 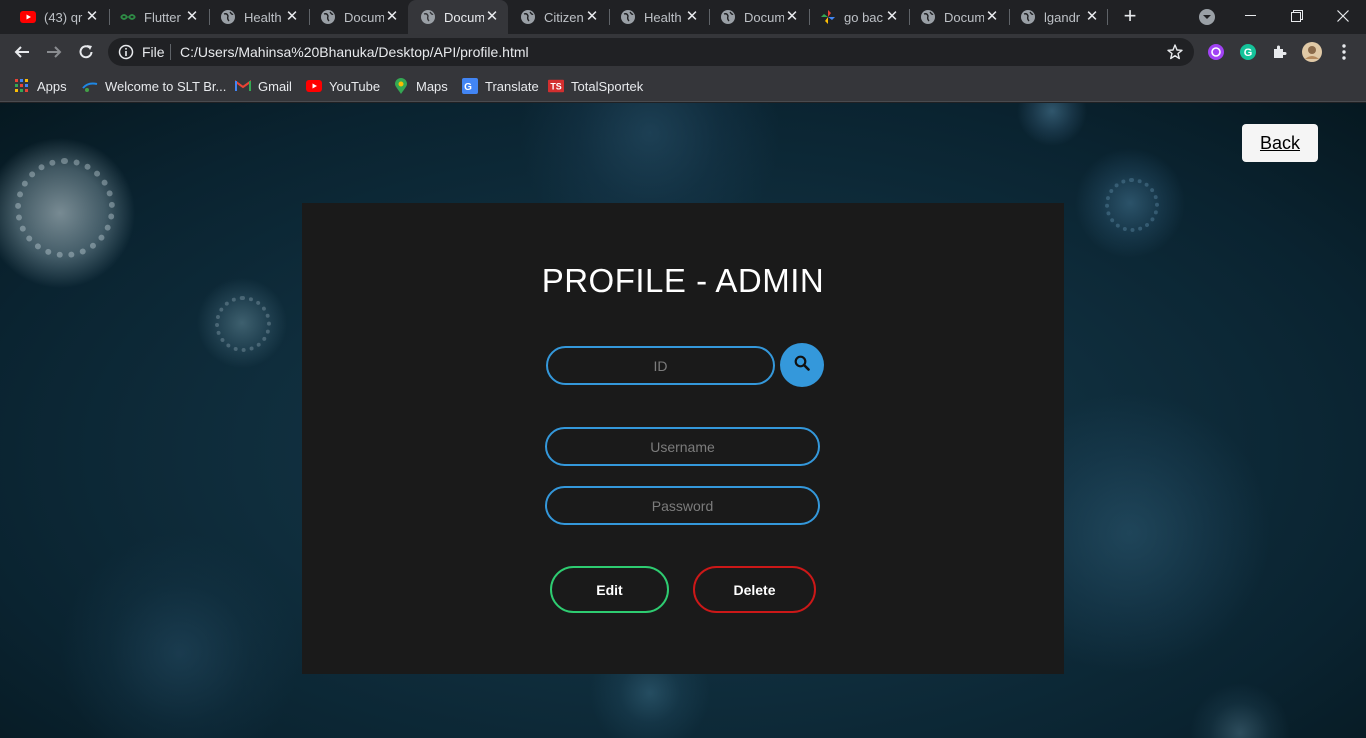 I want to click on back-button: Back, so click(x=1280, y=143).